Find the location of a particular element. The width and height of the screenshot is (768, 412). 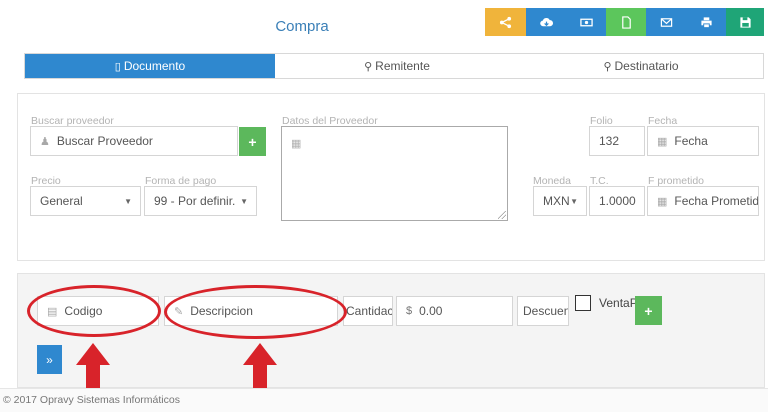

barcode-icon: ▤ is located at coordinates (52, 311).